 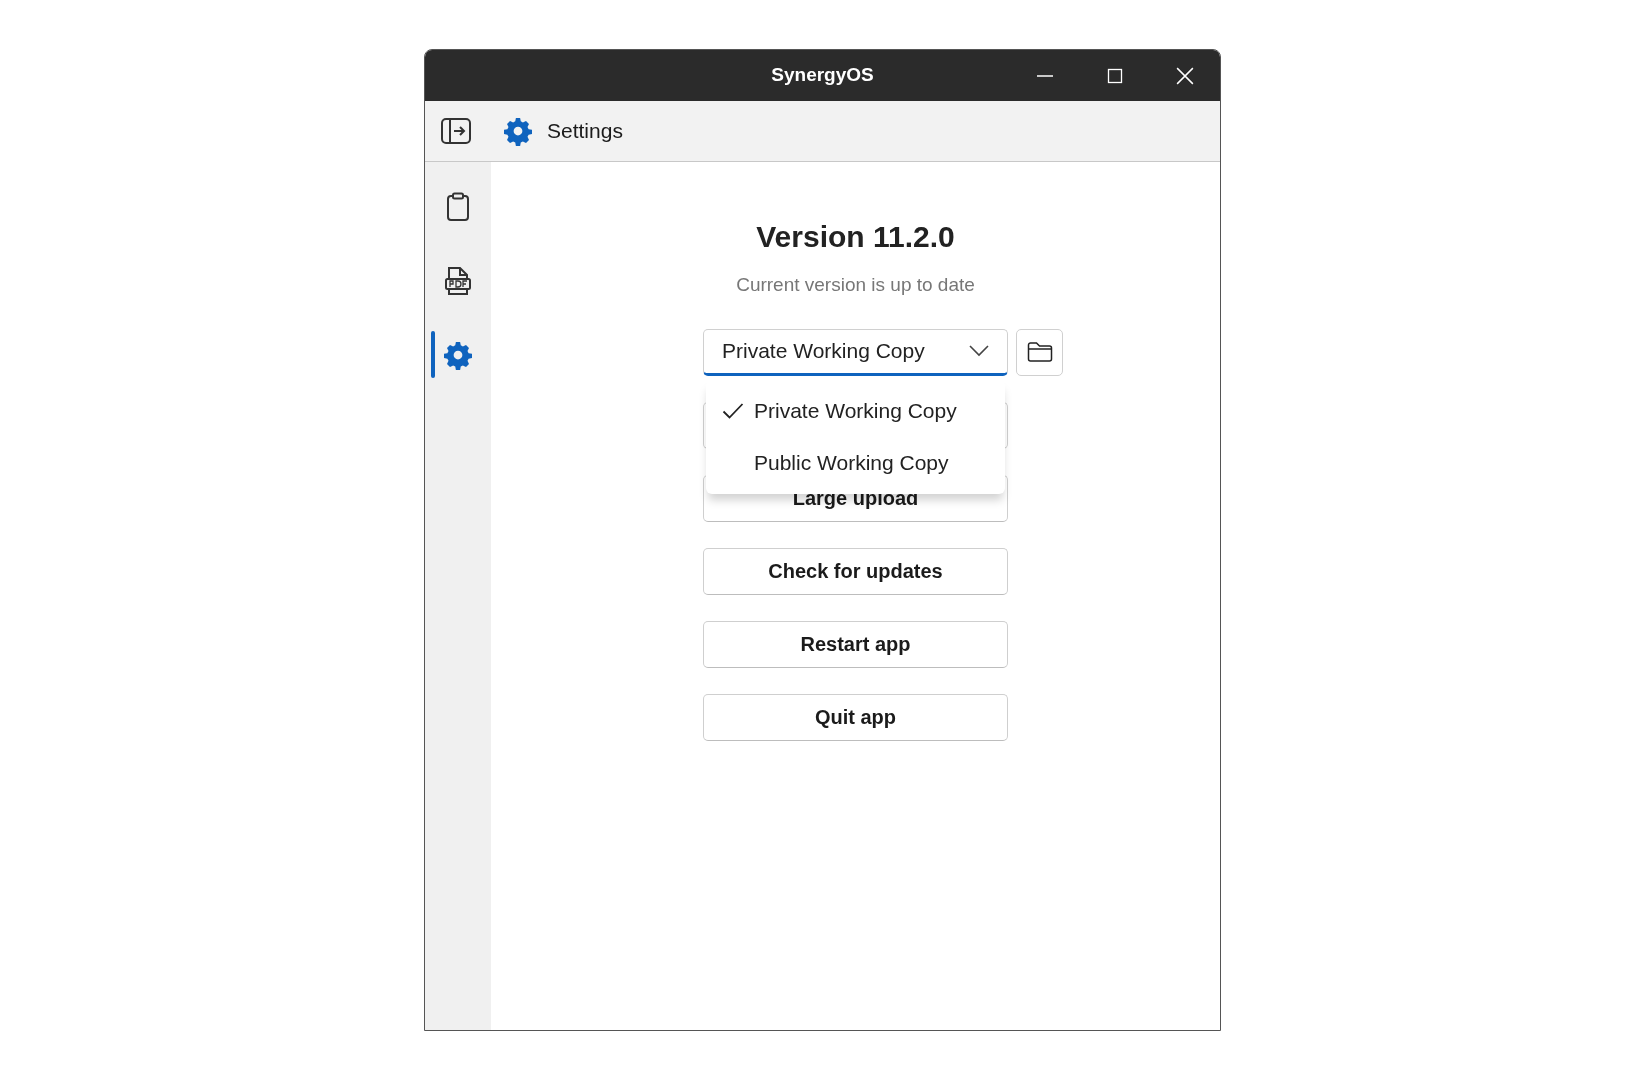 I want to click on status-text: Current version is up to date, so click(x=855, y=285).